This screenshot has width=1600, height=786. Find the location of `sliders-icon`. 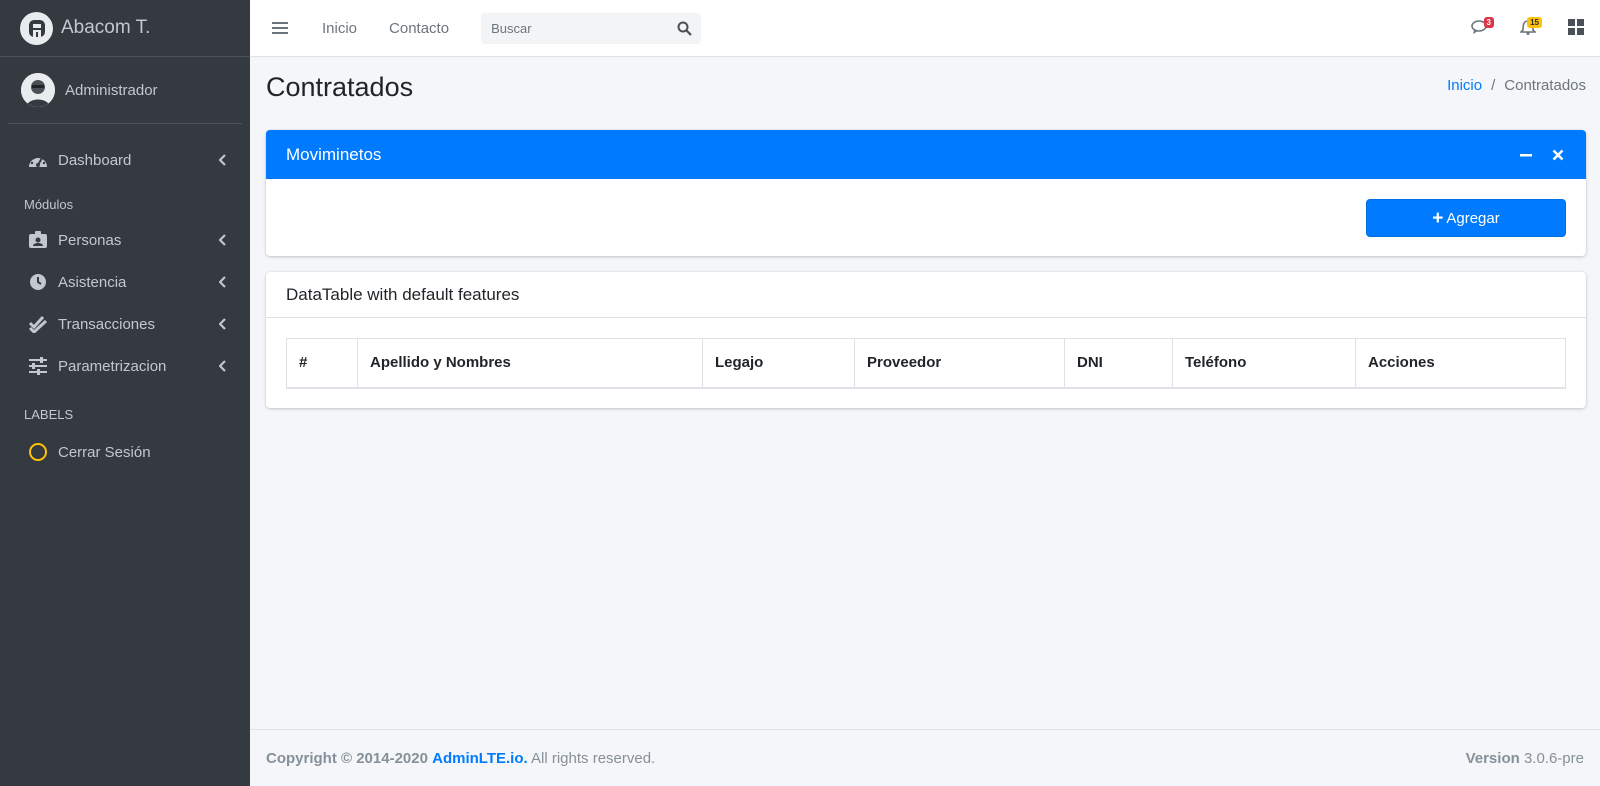

sliders-icon is located at coordinates (38, 366).